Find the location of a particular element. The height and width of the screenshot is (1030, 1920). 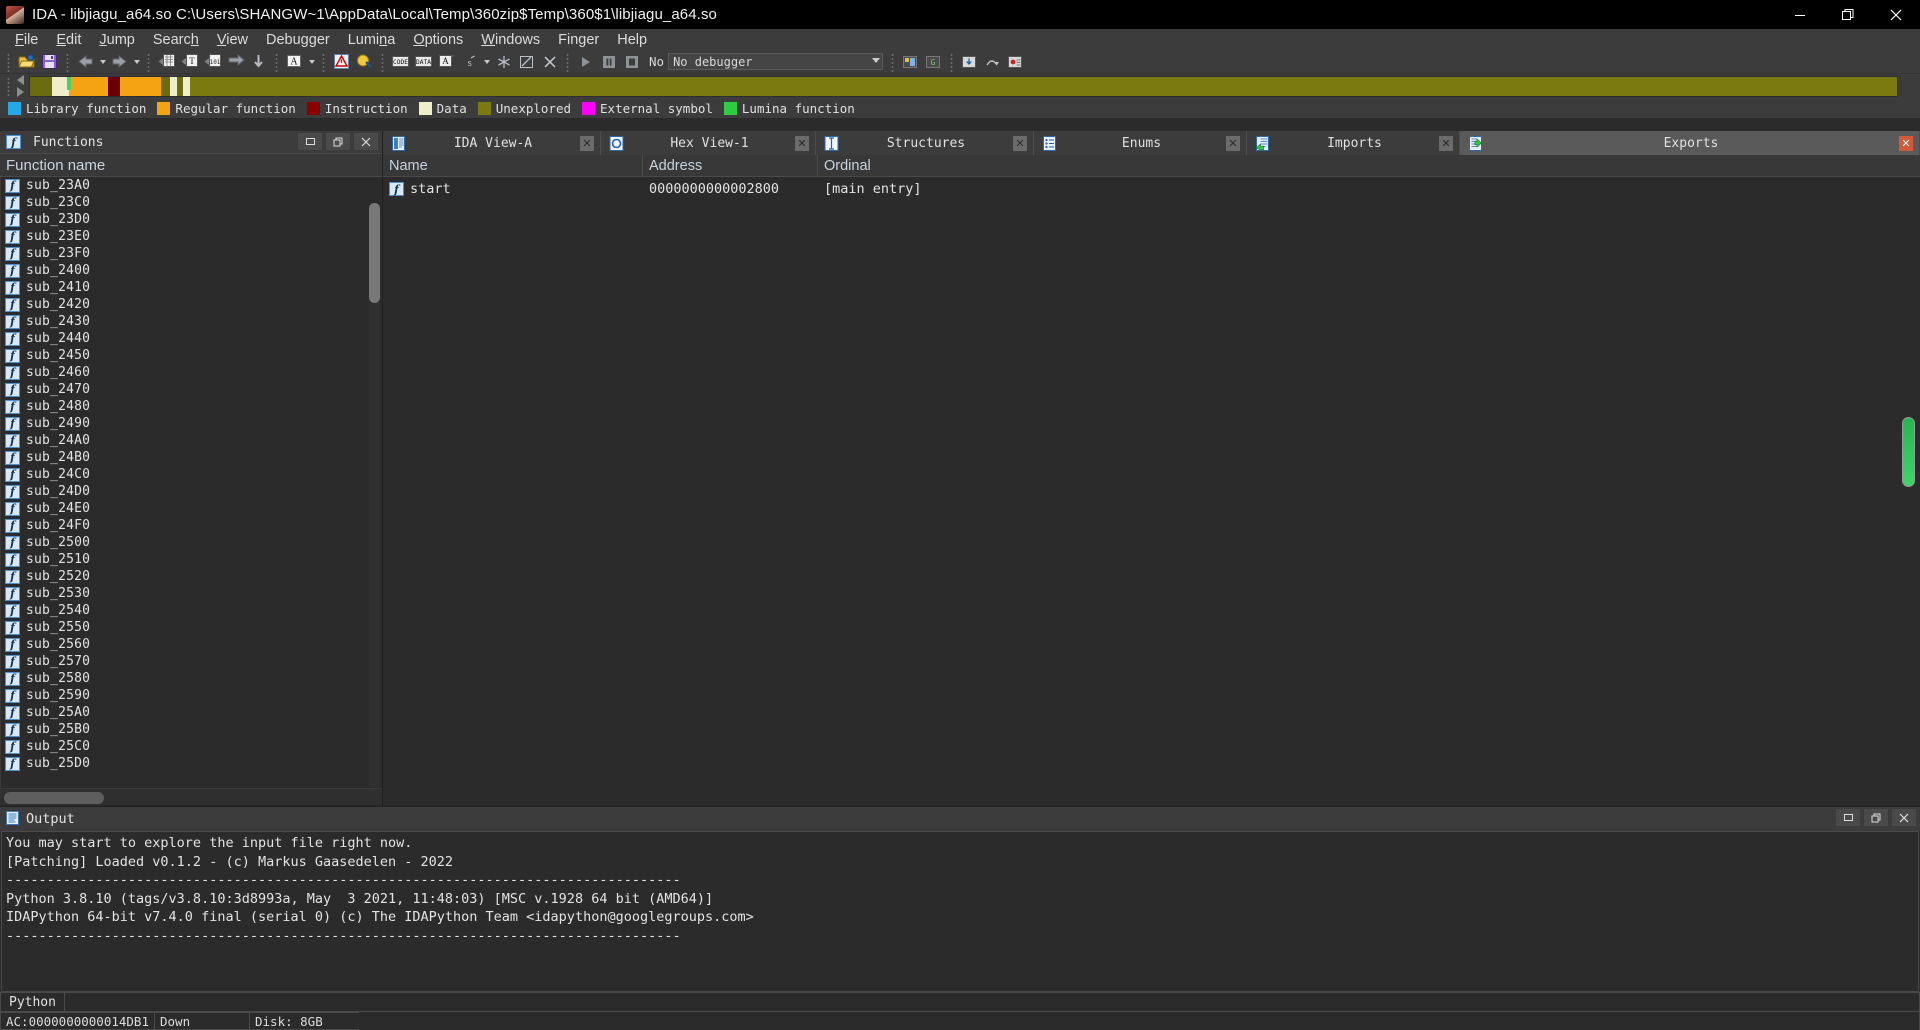

tab-enums: Enums ✕ is located at coordinates (1140, 143).